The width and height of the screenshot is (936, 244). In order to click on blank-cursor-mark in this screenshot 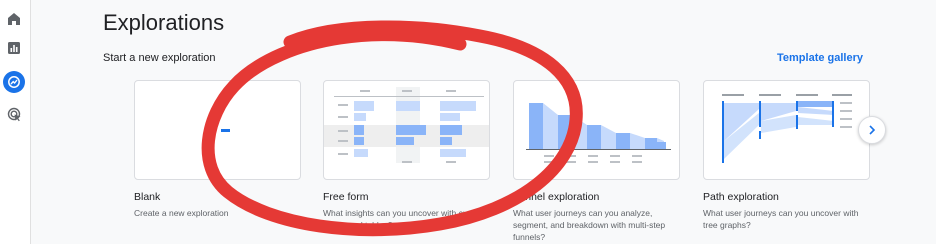, I will do `click(225, 130)`.